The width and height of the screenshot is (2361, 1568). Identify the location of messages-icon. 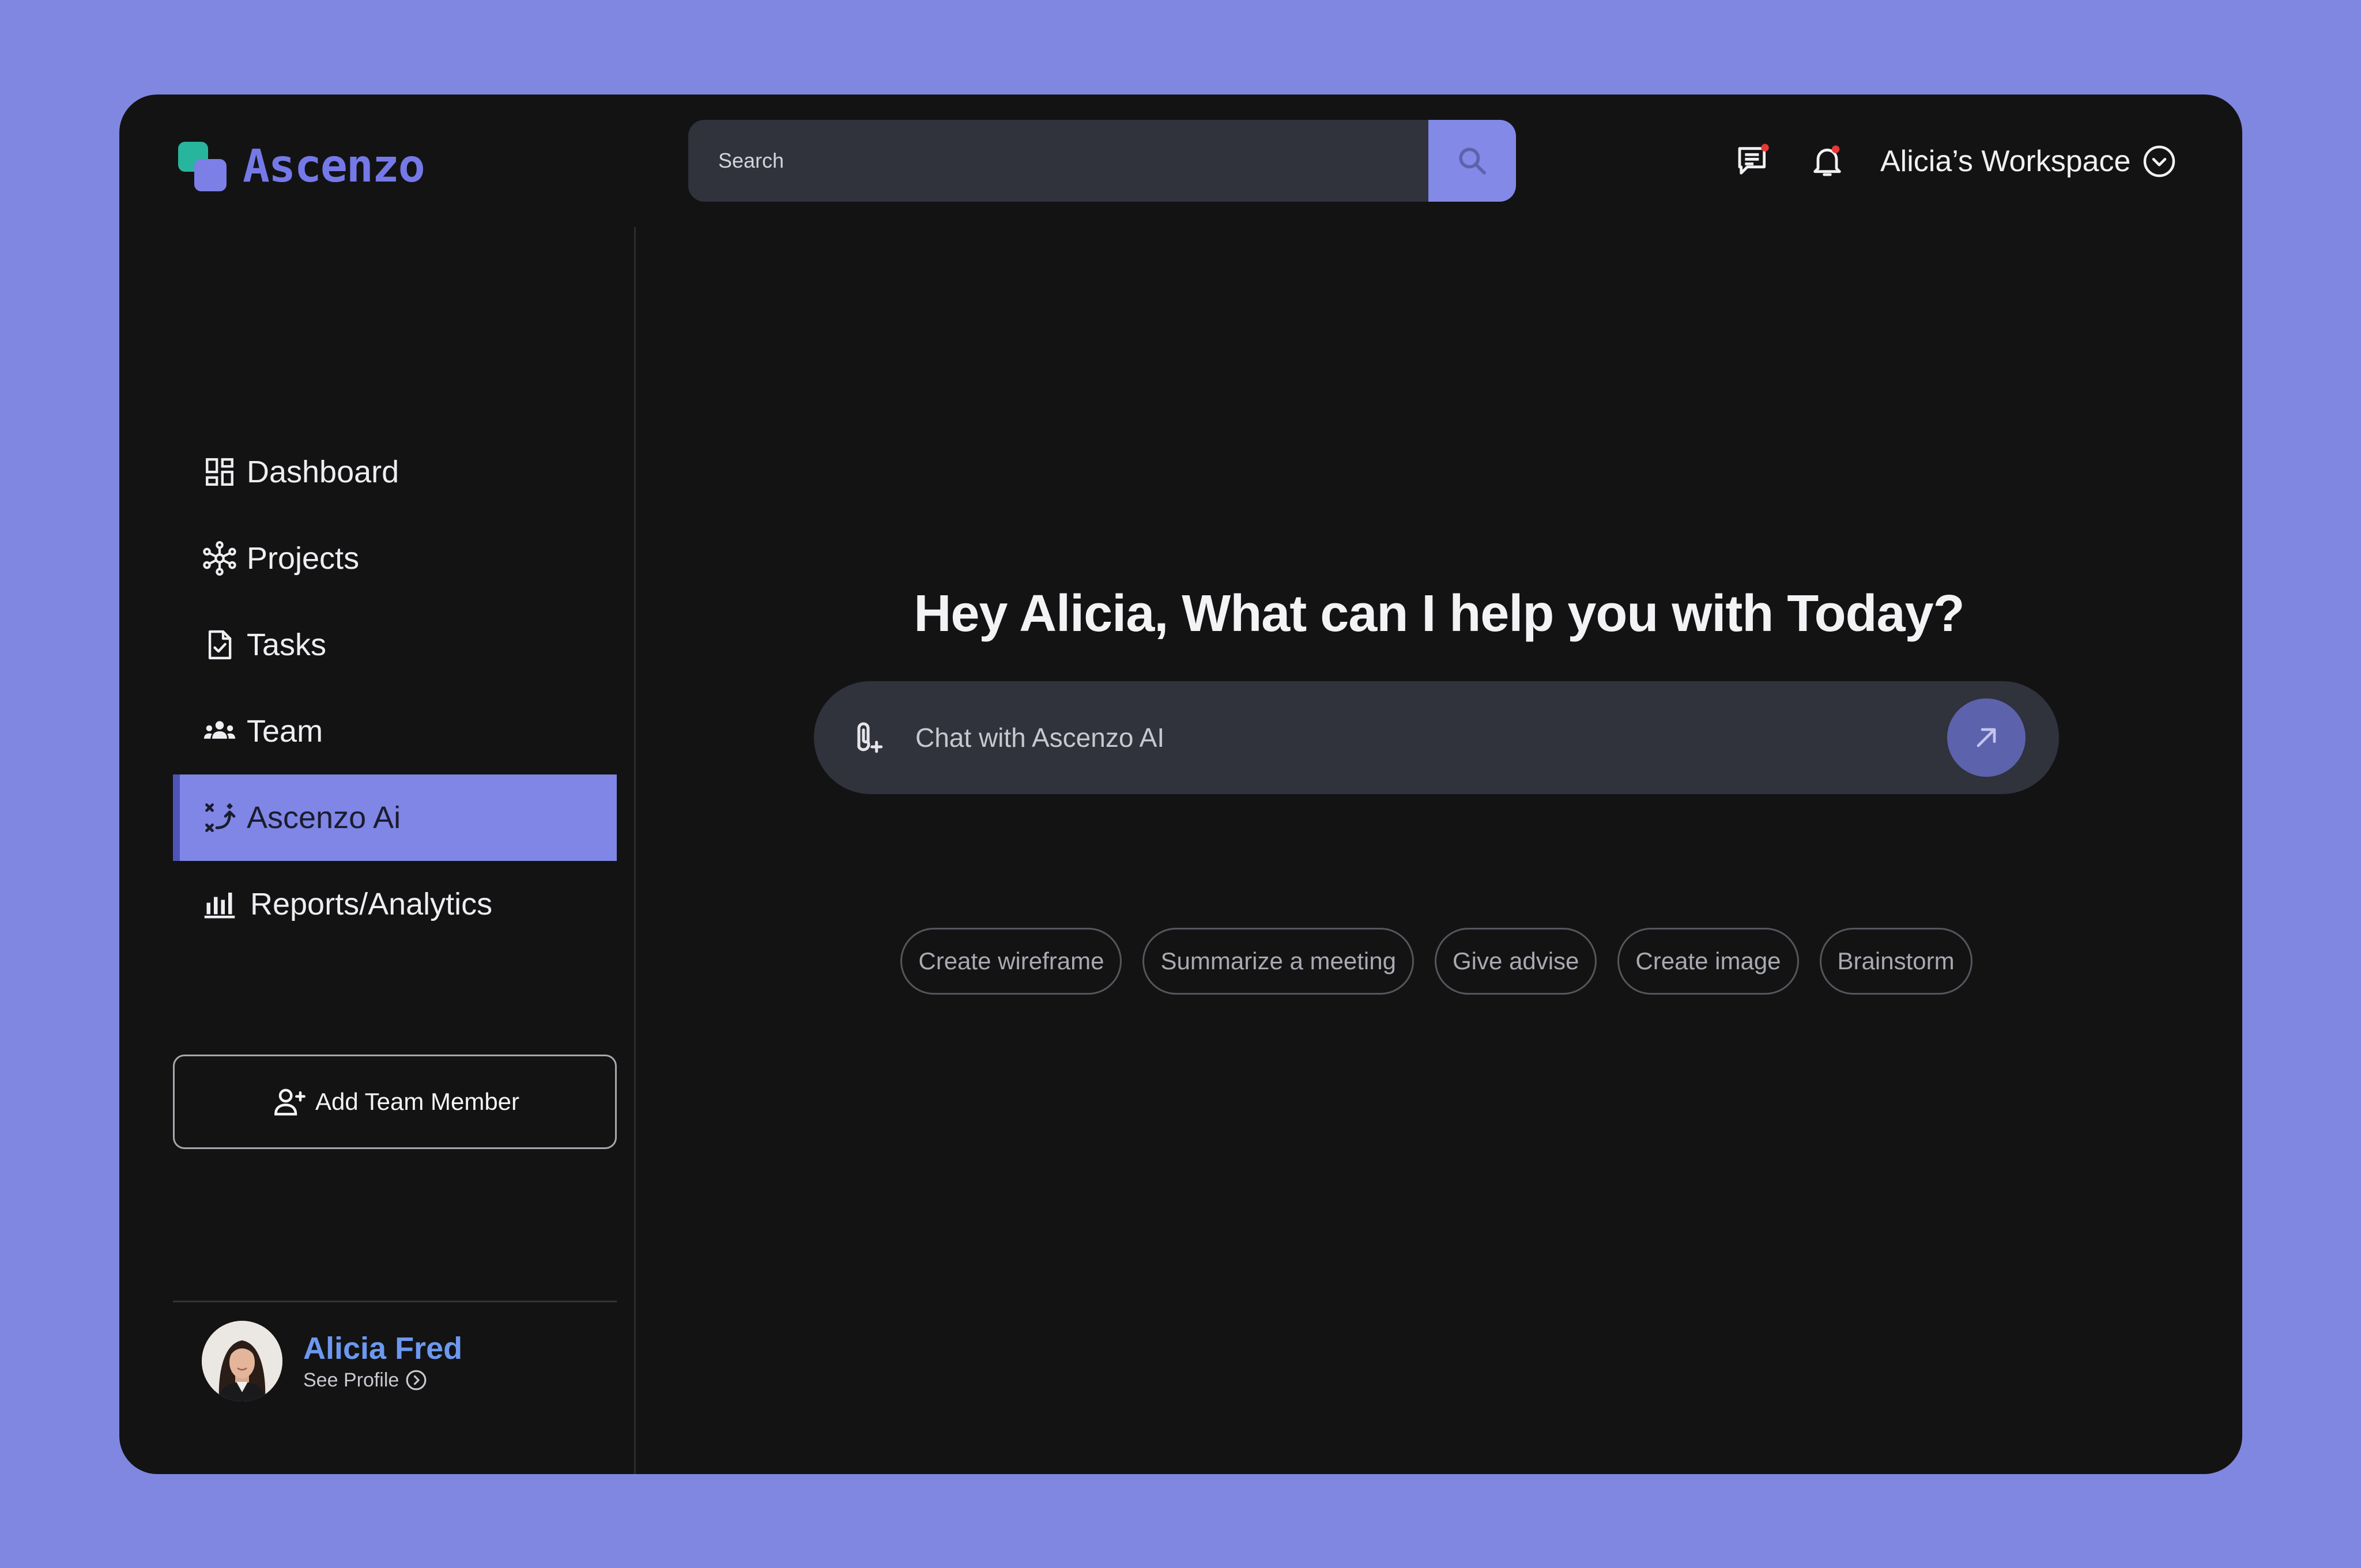
(1753, 159).